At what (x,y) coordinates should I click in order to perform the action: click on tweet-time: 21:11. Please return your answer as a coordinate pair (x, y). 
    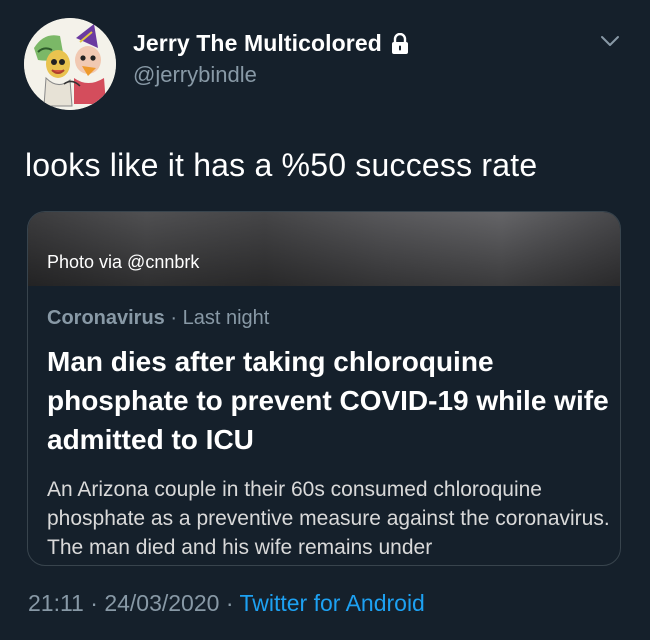
    Looking at the image, I should click on (56, 603).